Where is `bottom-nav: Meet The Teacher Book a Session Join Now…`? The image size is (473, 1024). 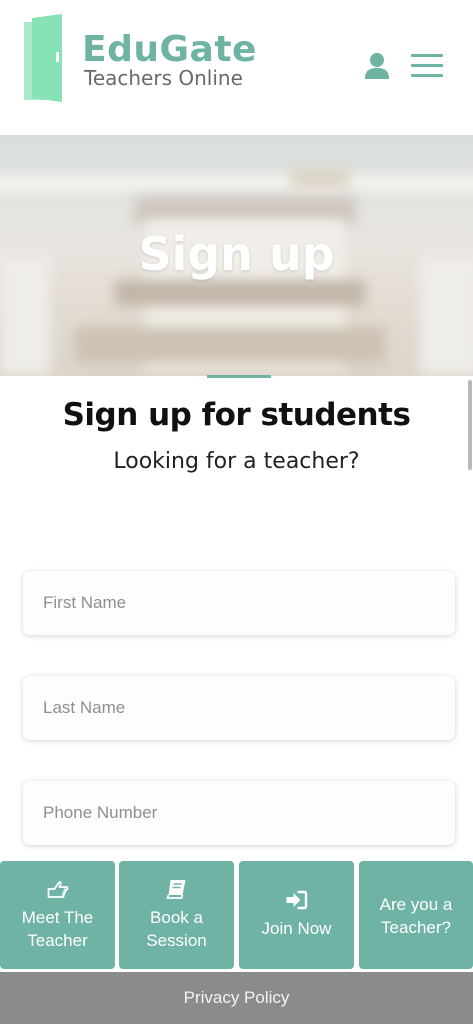
bottom-nav: Meet The Teacher Book a Session Join Now… is located at coordinates (236, 916).